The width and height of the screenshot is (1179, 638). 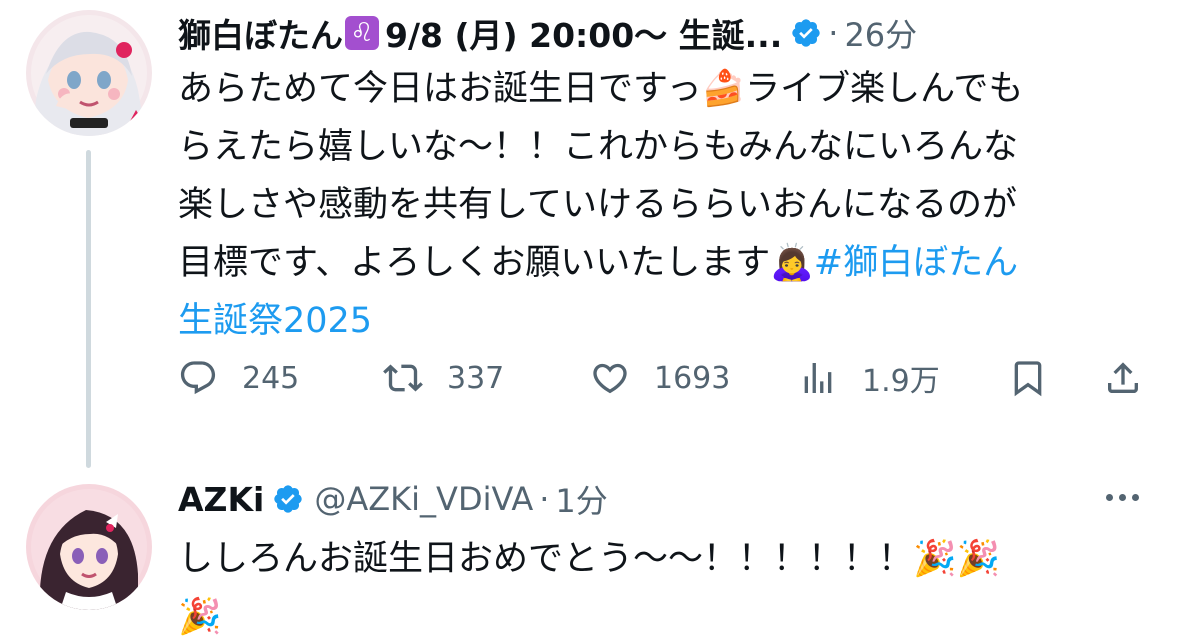 I want to click on avatar-botan, so click(x=89, y=73).